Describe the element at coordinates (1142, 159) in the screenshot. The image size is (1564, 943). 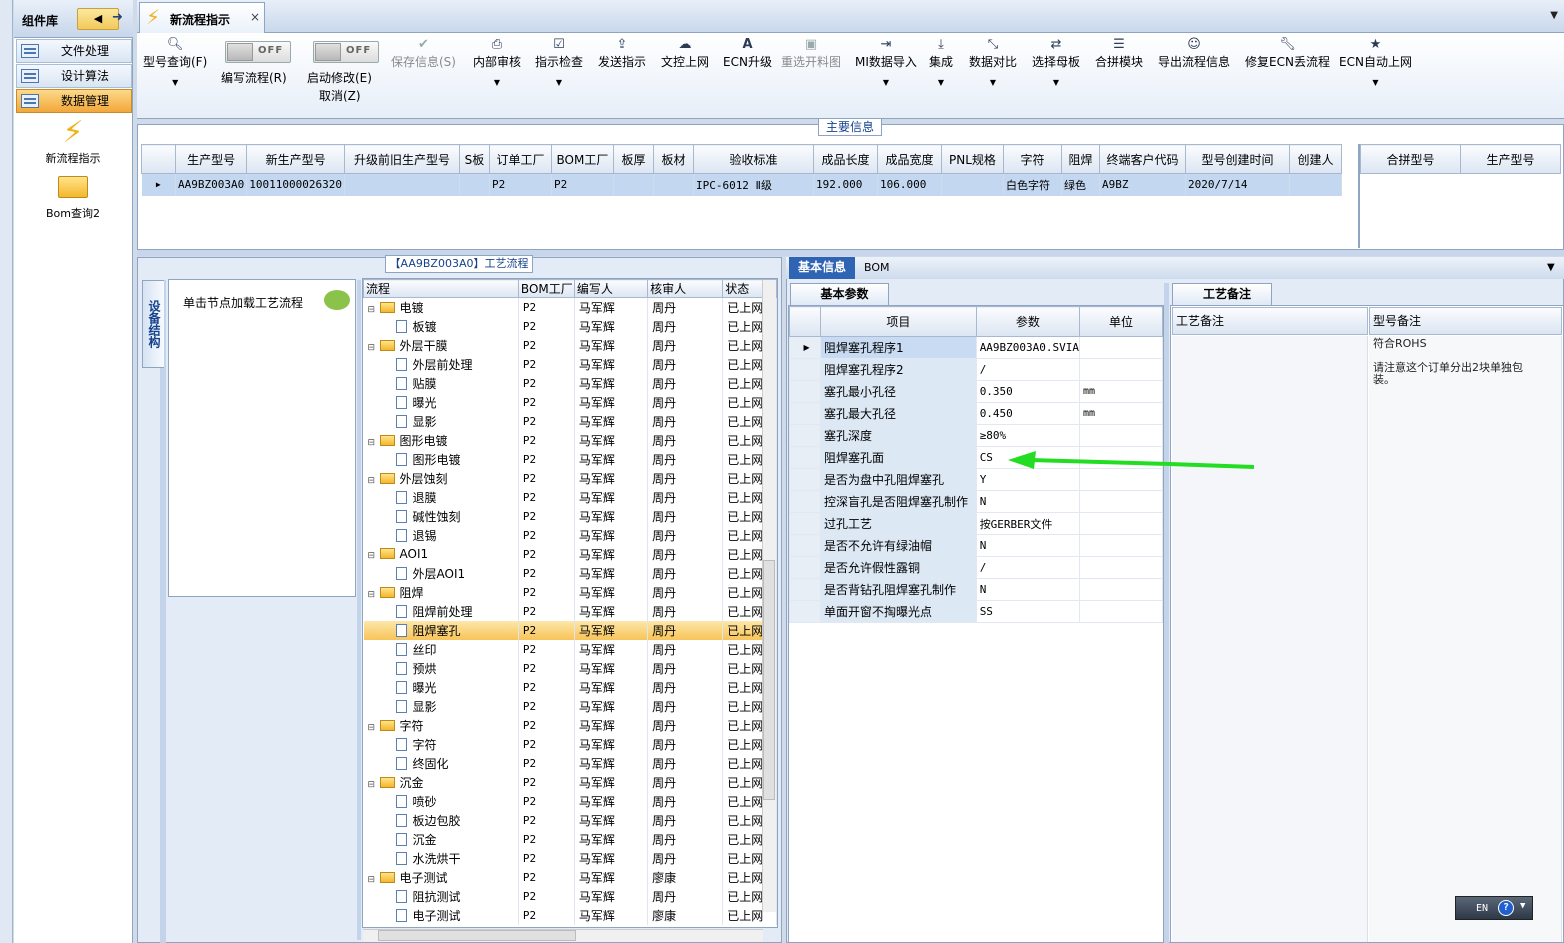
I see `column-header: 终端客户代码` at that location.